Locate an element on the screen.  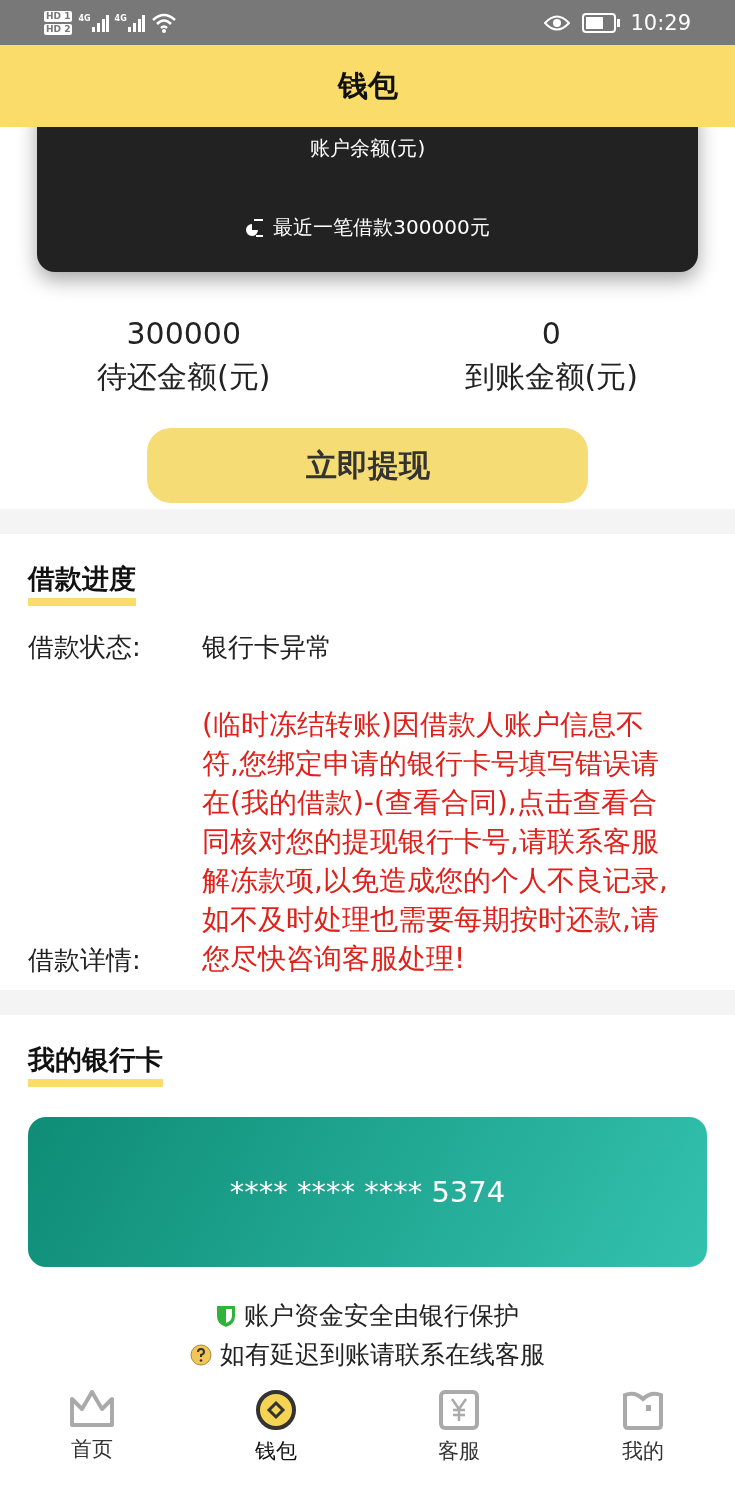
profile-icon is located at coordinates (643, 1410).